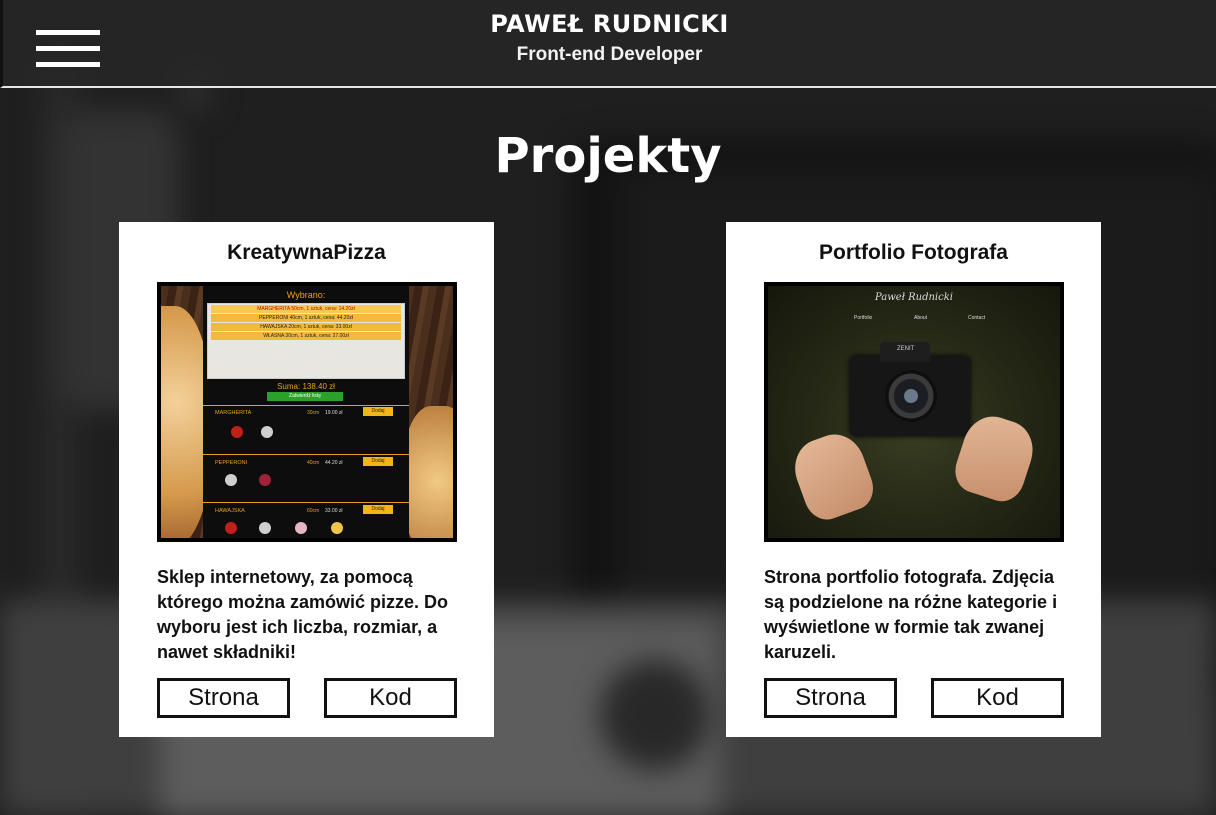 Image resolution: width=1216 pixels, height=815 pixels. Describe the element at coordinates (301, 528) in the screenshot. I see `ham-icon` at that location.